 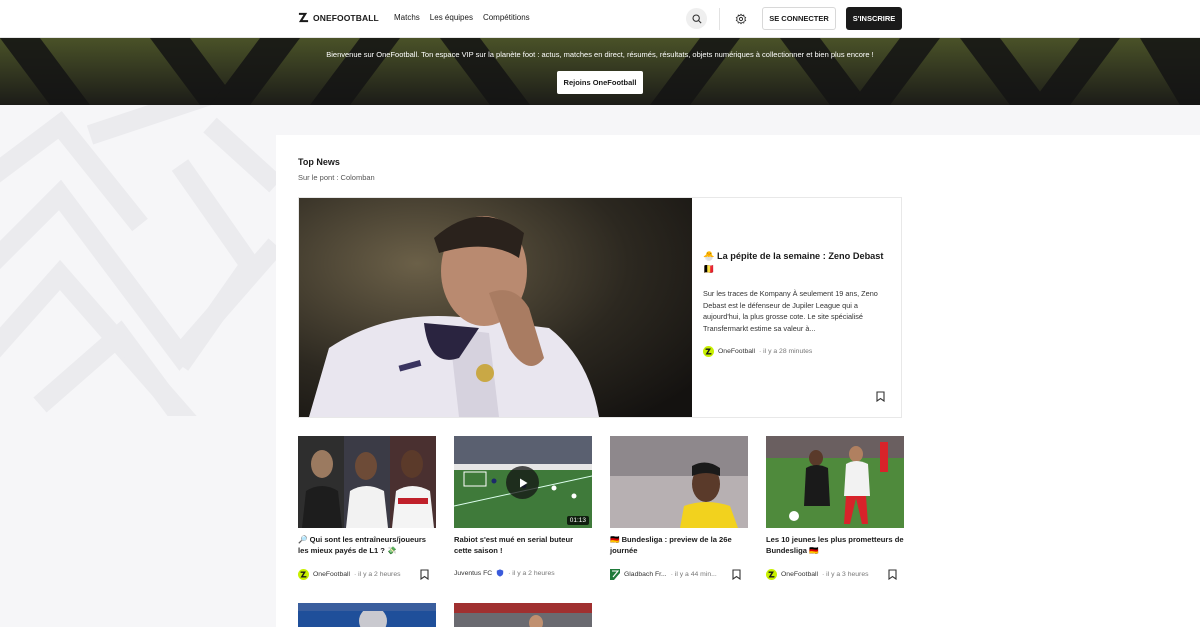 What do you see at coordinates (451, 17) in the screenshot?
I see `nav-teams: Les équipes` at bounding box center [451, 17].